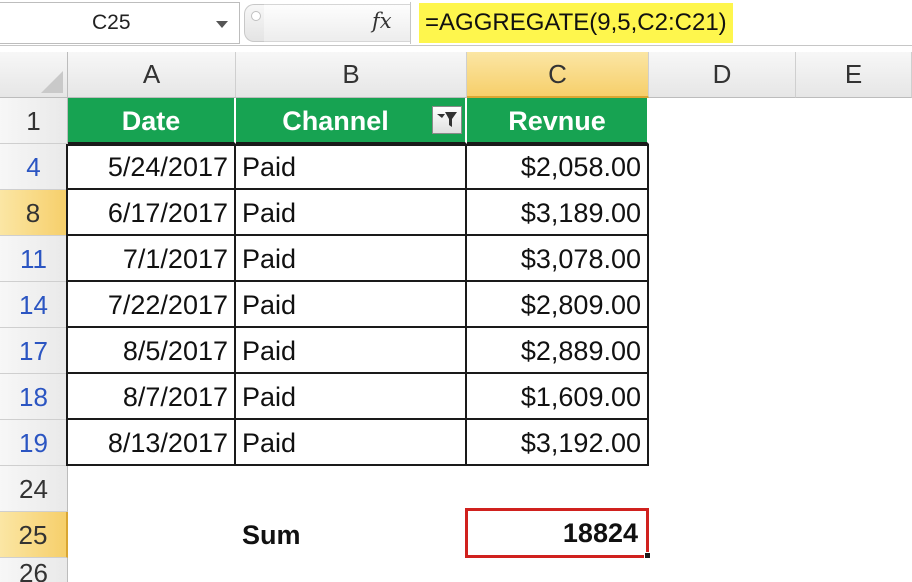 This screenshot has width=912, height=582. Describe the element at coordinates (34, 489) in the screenshot. I see `row-header: 24` at that location.